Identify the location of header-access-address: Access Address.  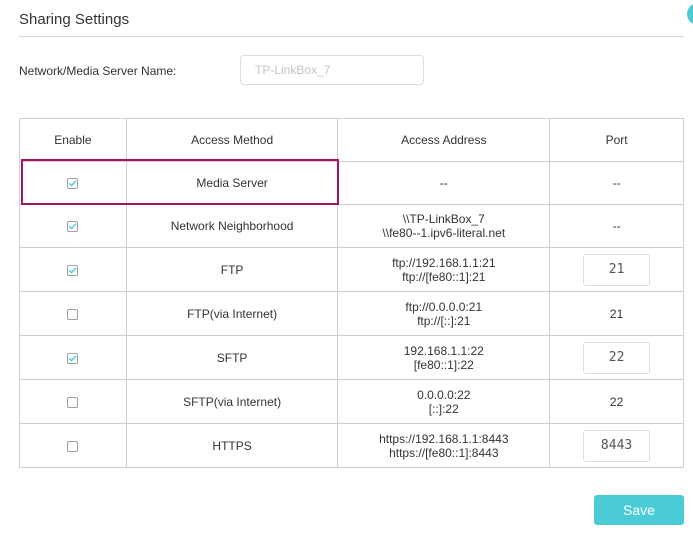
(444, 140).